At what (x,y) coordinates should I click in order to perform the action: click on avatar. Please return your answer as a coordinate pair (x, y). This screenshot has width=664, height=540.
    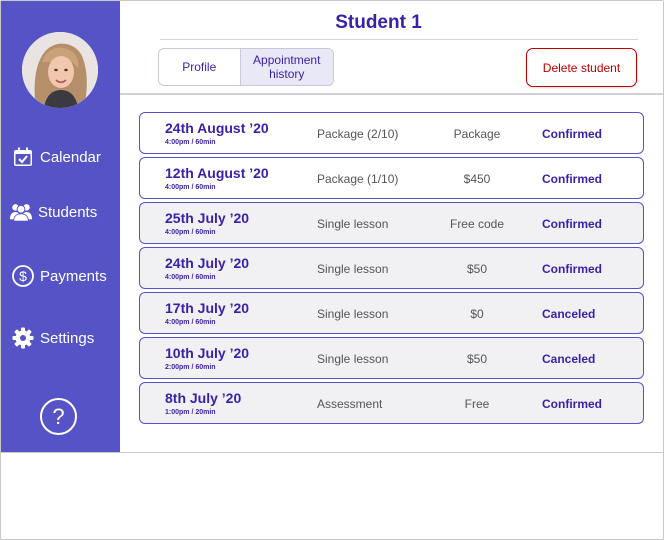
    Looking at the image, I should click on (60, 70).